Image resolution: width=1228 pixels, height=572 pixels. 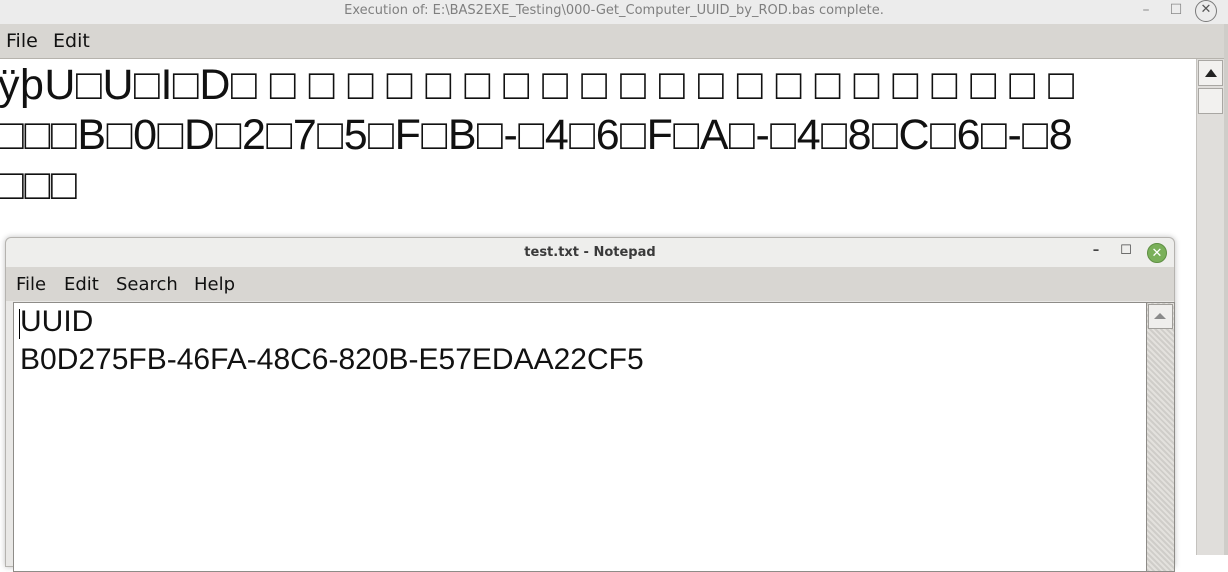 I want to click on notepad-menu-file: File, so click(x=31, y=284).